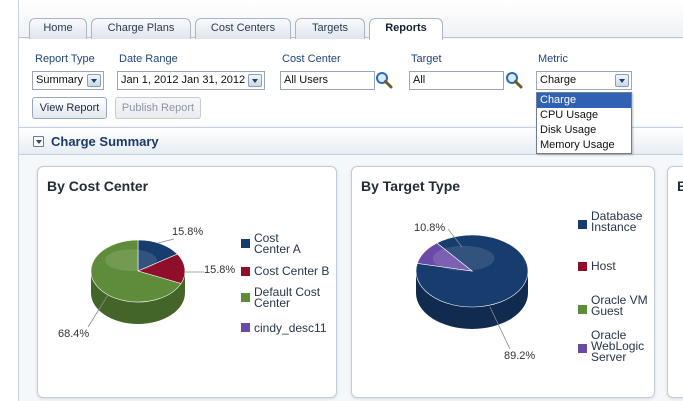 The width and height of the screenshot is (683, 401). Describe the element at coordinates (38, 141) in the screenshot. I see `collapse-toggle-icon` at that location.